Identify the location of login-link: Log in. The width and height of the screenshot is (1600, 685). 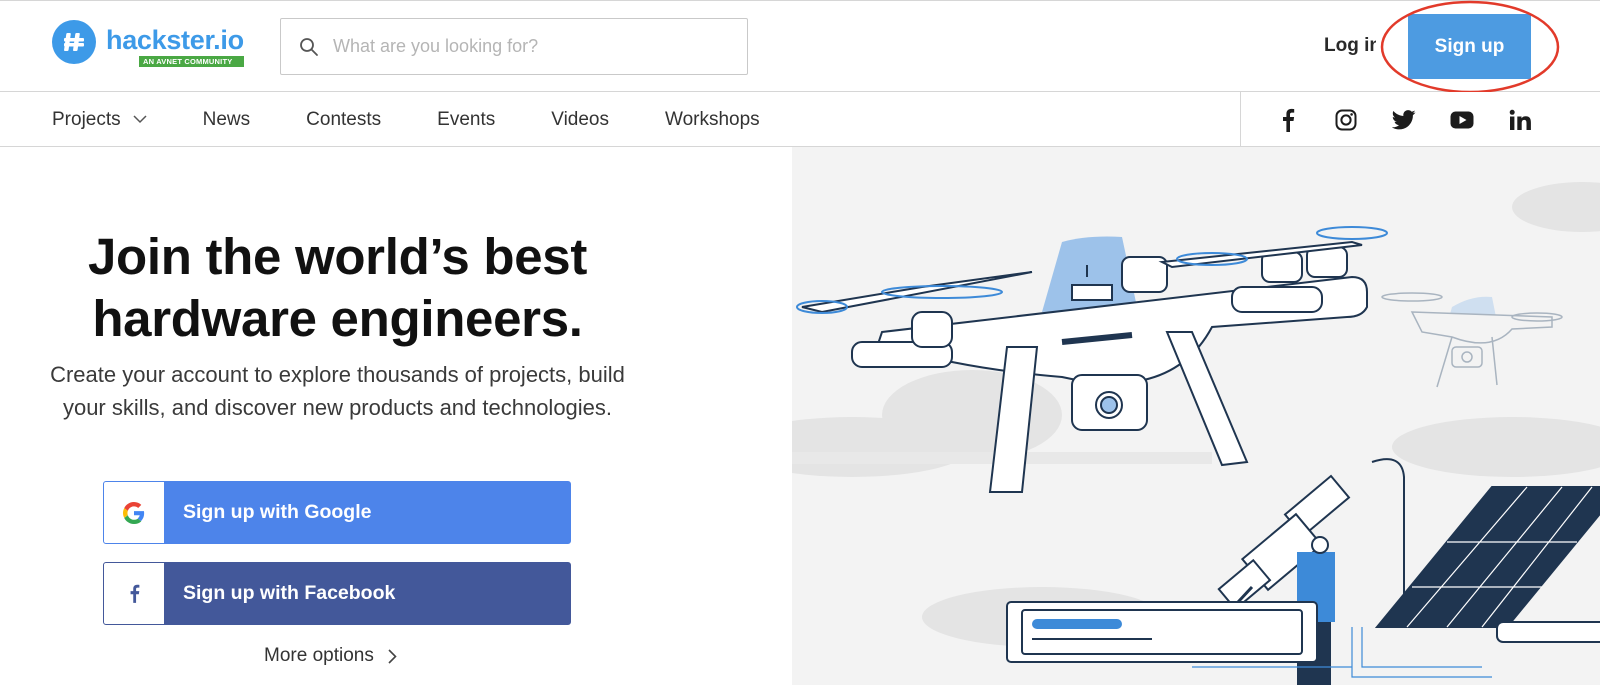
(1350, 46).